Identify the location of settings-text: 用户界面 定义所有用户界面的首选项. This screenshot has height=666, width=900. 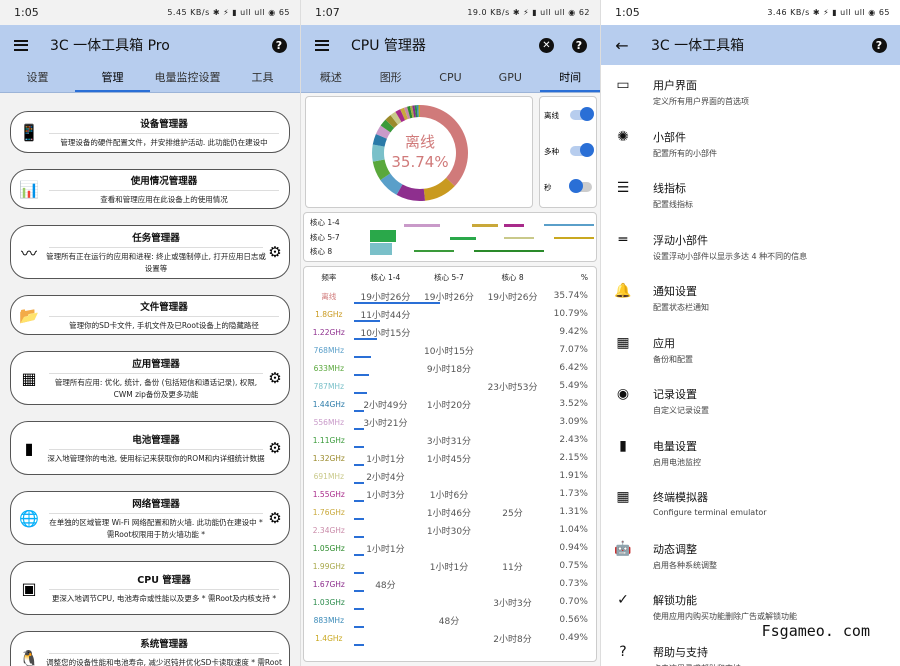
(701, 92).